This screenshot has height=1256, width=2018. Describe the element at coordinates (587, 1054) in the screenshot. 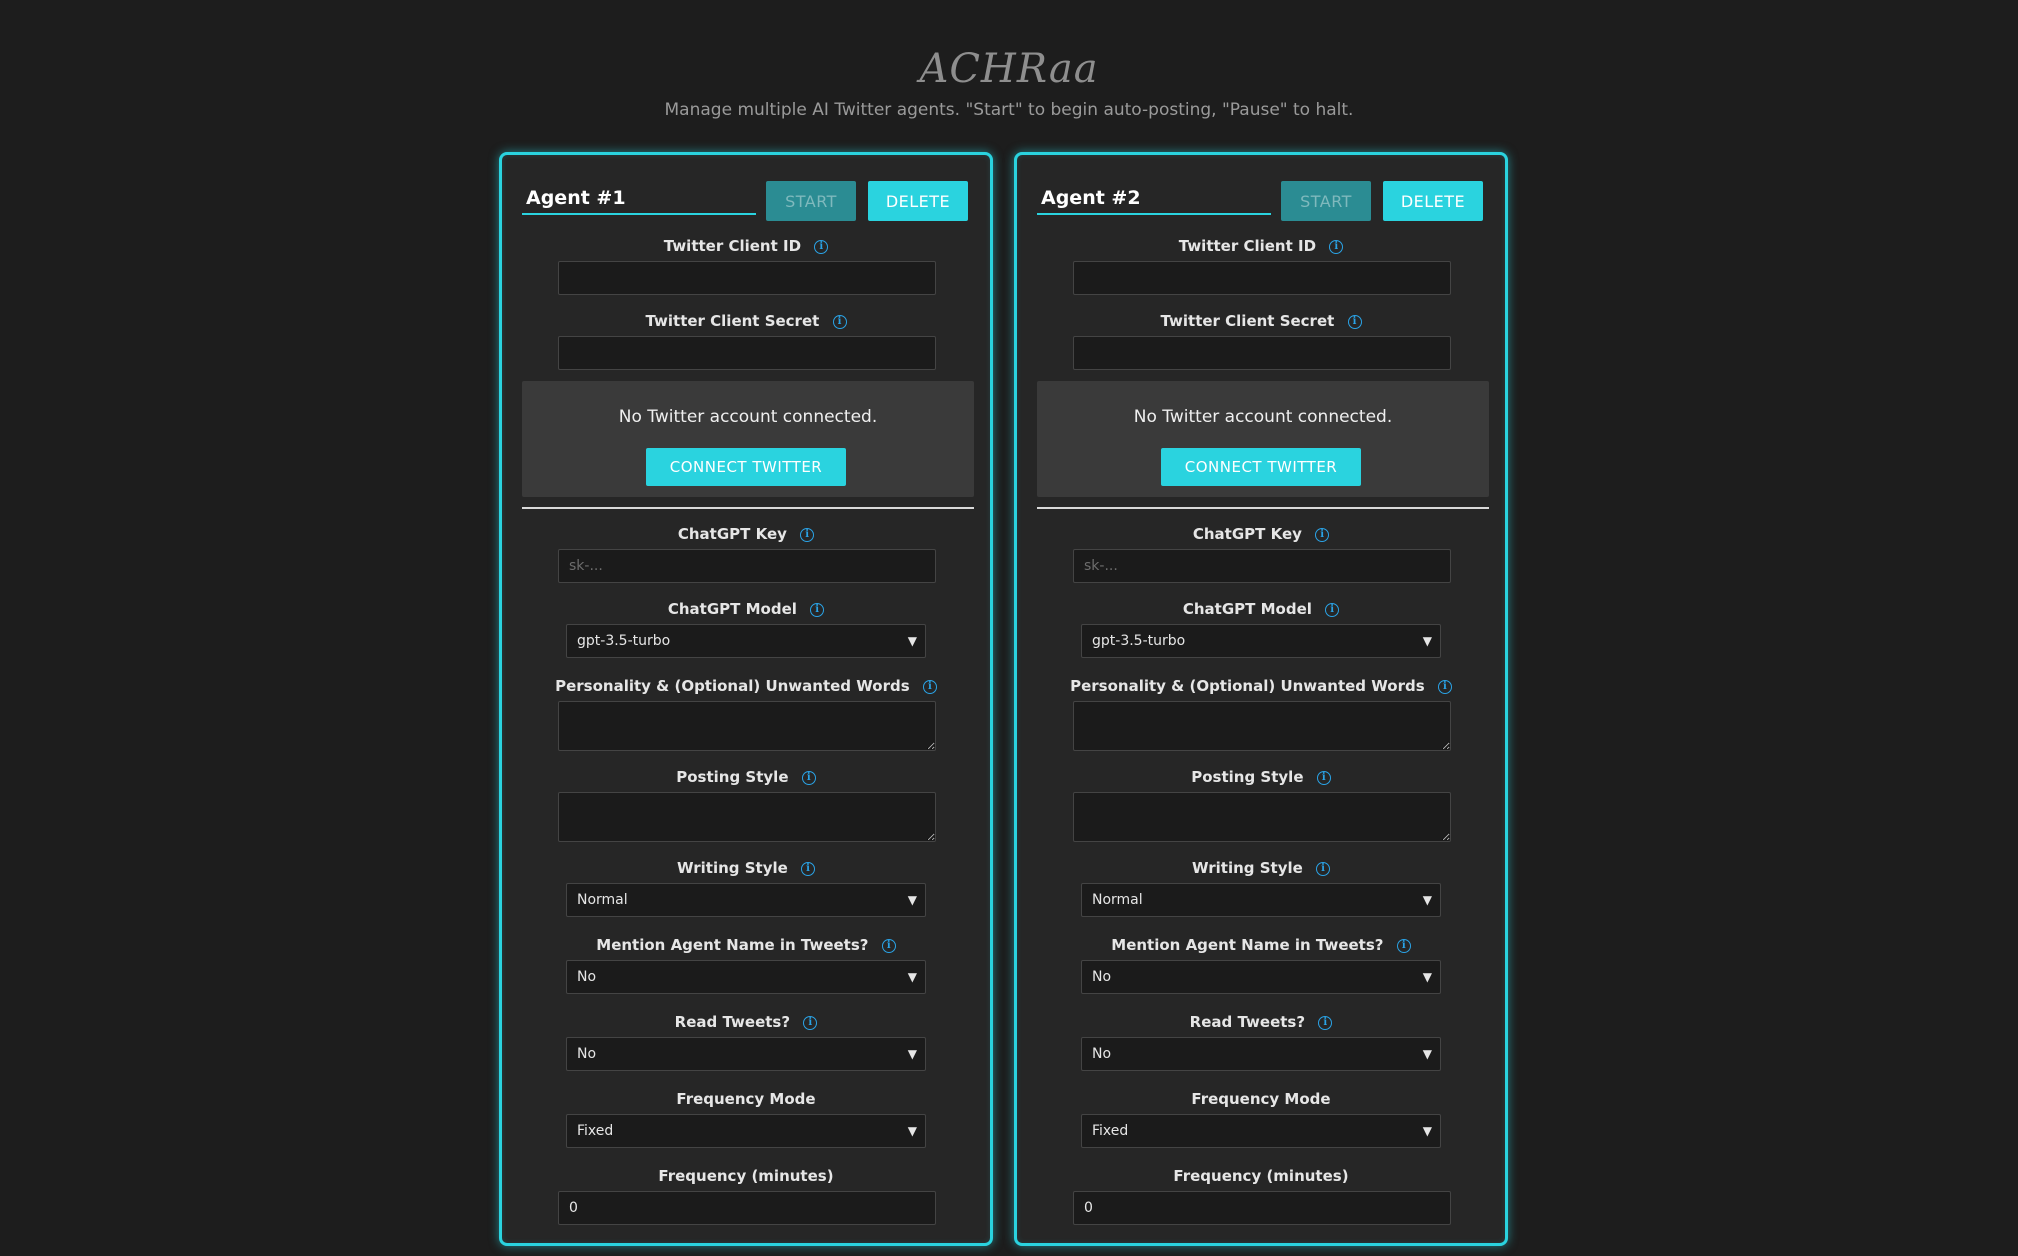

I see `read-tweets-value: No` at that location.